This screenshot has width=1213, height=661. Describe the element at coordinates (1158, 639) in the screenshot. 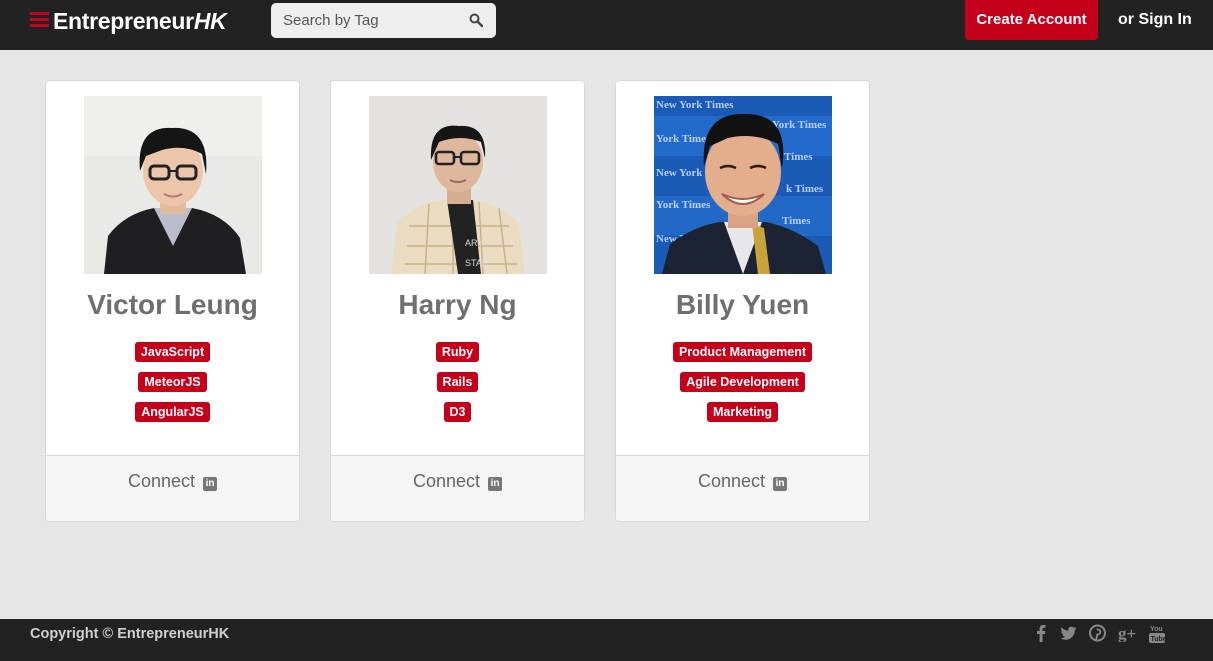

I see `svg-text: Tube` at that location.